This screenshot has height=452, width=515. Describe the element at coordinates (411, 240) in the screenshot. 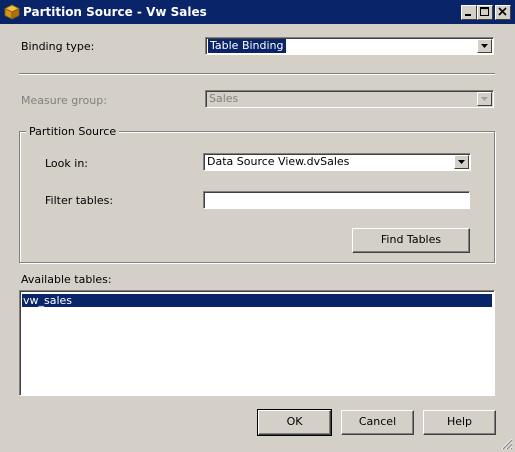

I see `find-tables-button: Find Tables` at that location.